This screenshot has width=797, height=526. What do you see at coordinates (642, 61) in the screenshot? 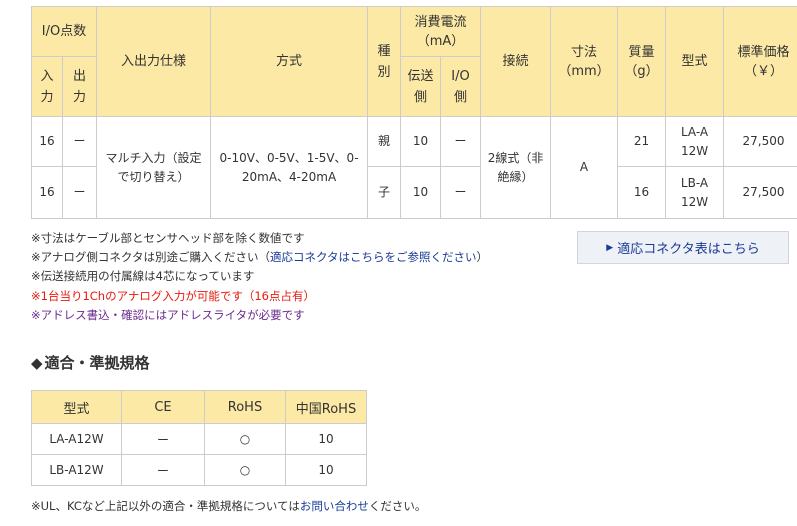
I see `weight-header: 質量 （g）` at bounding box center [642, 61].